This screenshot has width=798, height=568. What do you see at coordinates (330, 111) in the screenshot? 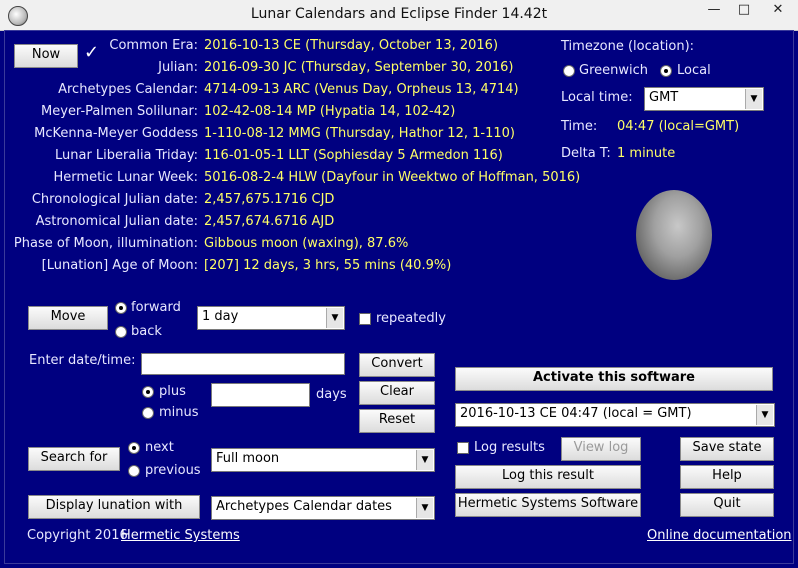
I see `row-value-meyer-palmen: 102-42-08-14 MP (Hypatia 14, 102-42)` at bounding box center [330, 111].